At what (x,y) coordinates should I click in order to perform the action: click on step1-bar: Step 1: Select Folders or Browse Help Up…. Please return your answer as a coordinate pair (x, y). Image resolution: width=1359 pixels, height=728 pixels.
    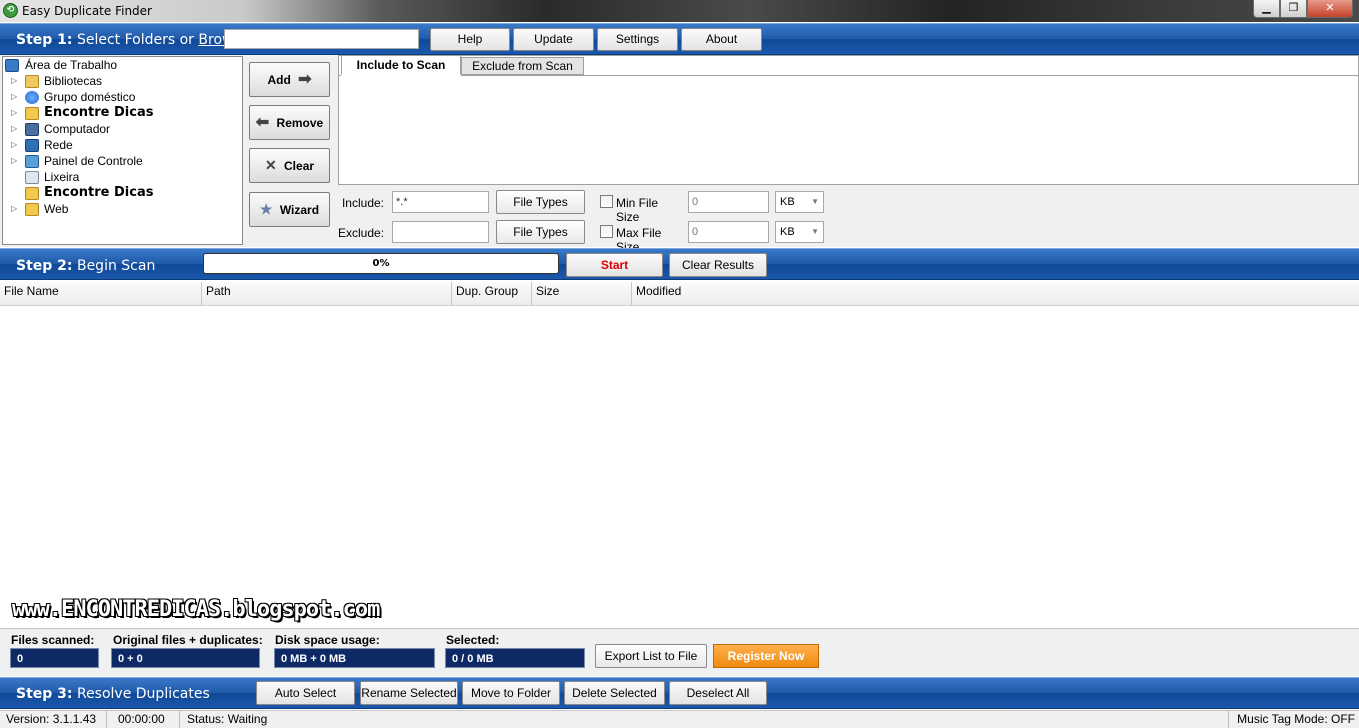
    Looking at the image, I should click on (679, 39).